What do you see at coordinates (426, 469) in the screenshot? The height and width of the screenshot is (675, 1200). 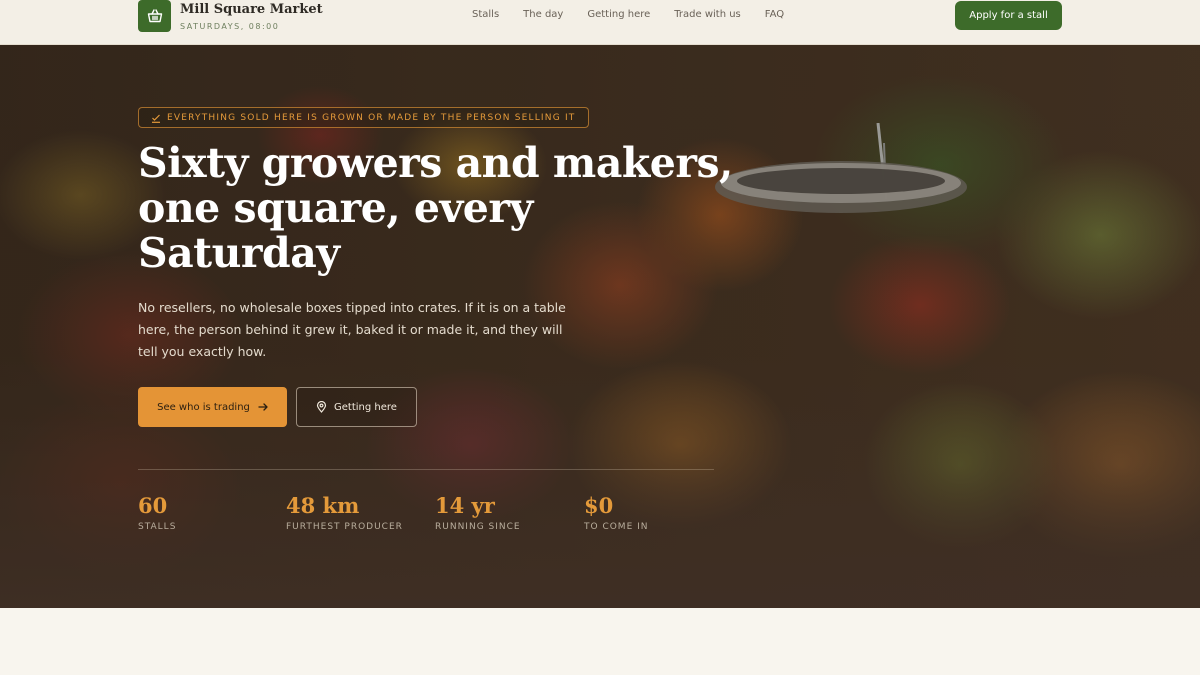 I see `stats-divider` at bounding box center [426, 469].